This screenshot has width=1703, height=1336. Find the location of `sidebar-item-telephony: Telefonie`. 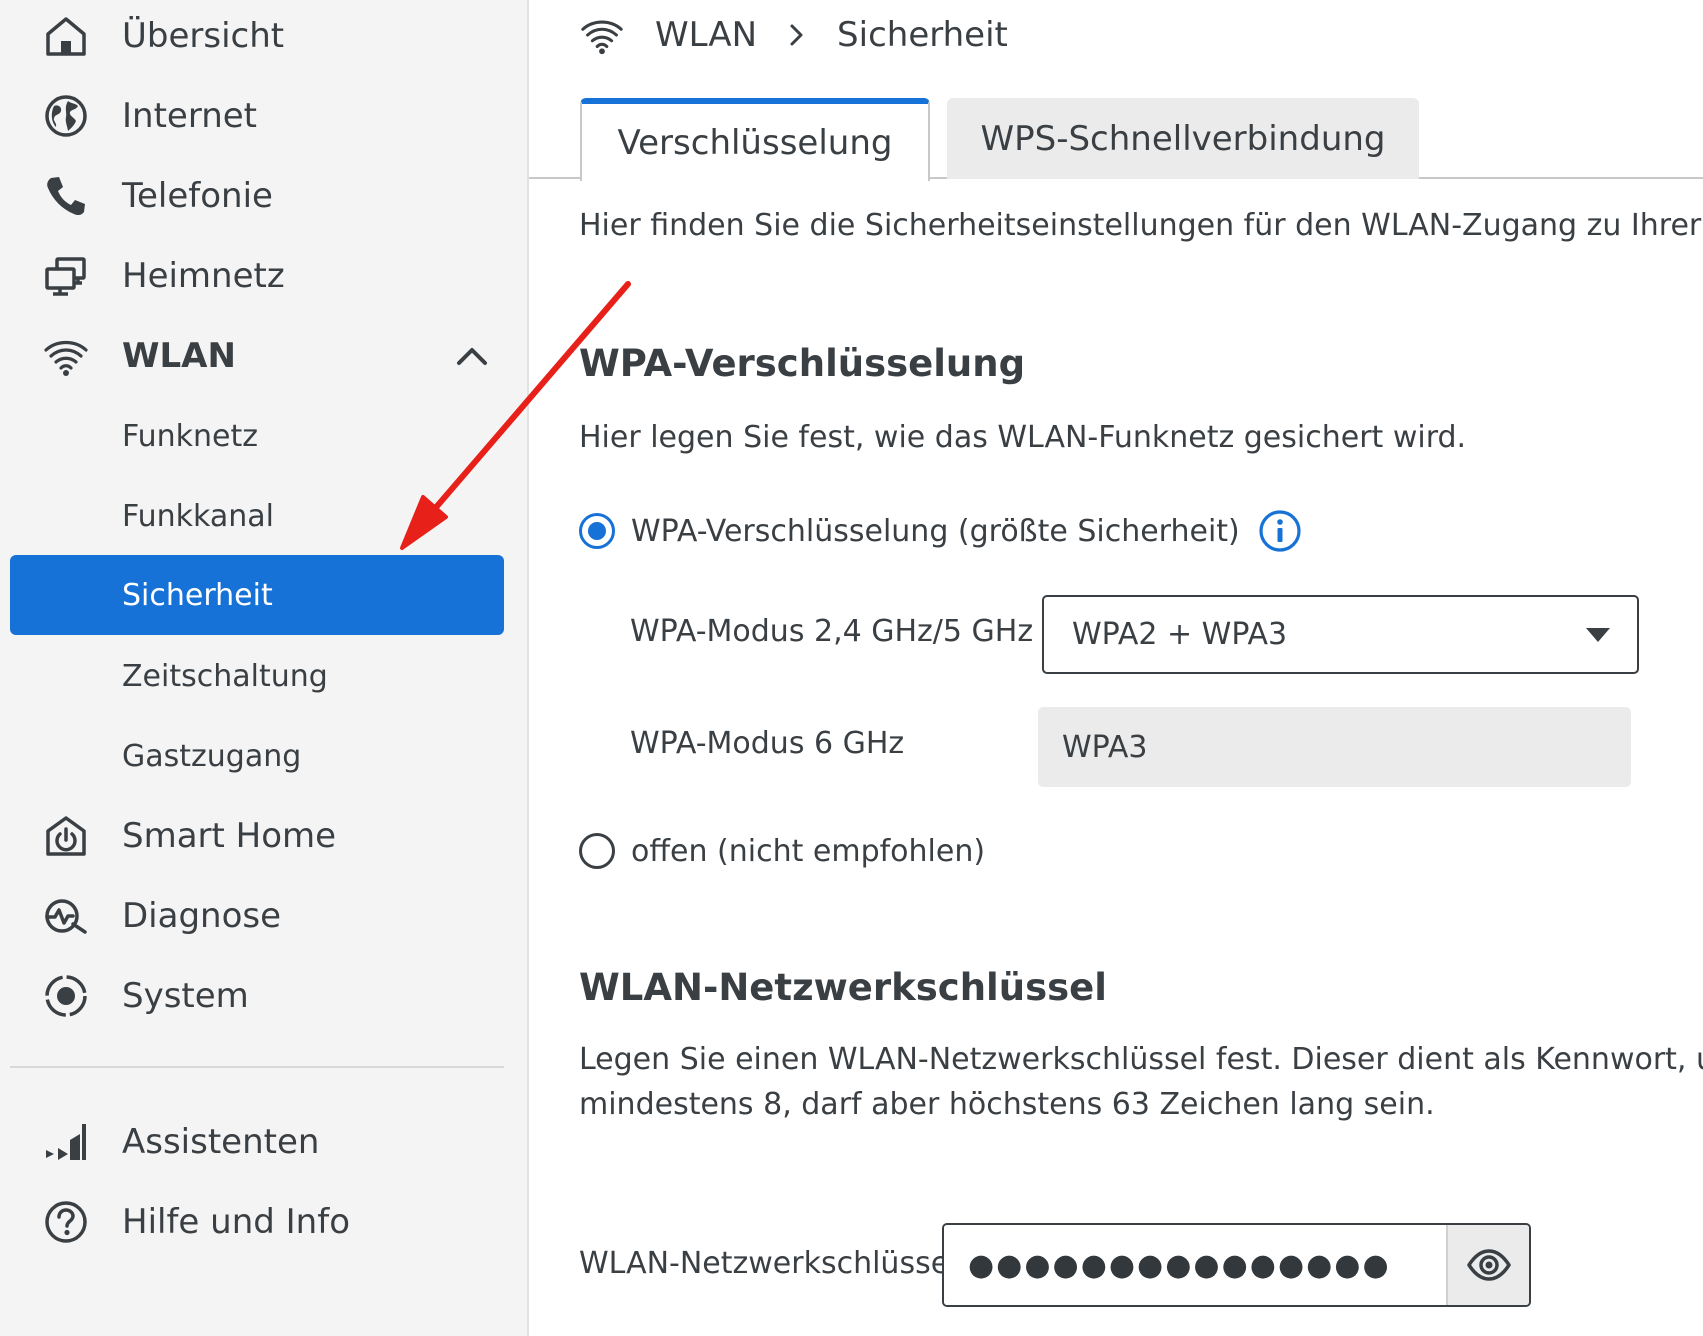

sidebar-item-telephony: Telefonie is located at coordinates (264, 196).